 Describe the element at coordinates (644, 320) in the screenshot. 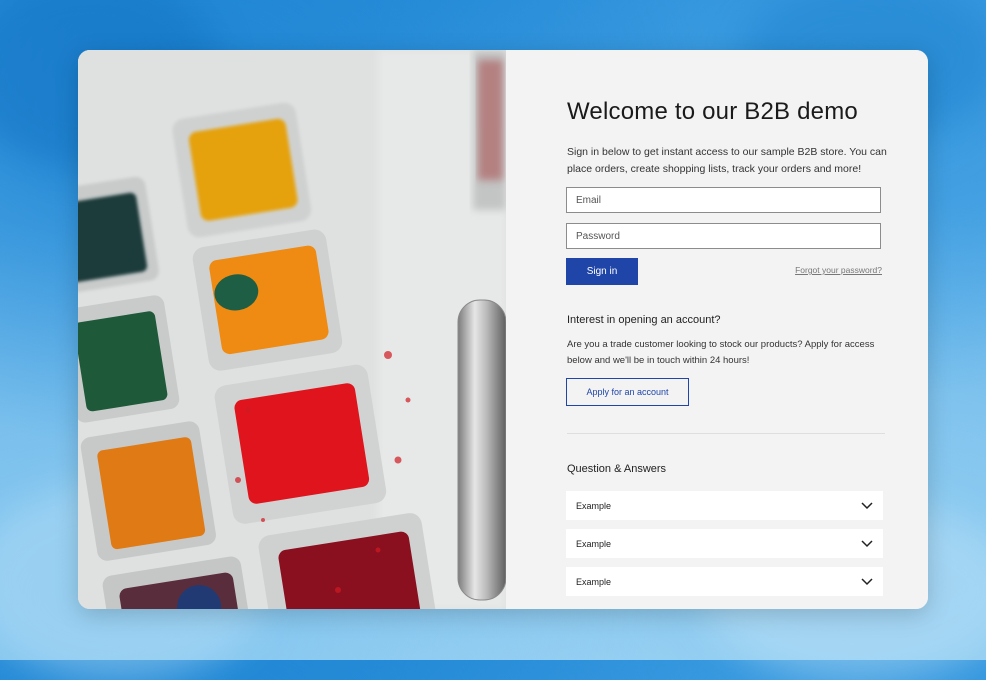

I see `account-heading: Interest in opening an account?` at that location.